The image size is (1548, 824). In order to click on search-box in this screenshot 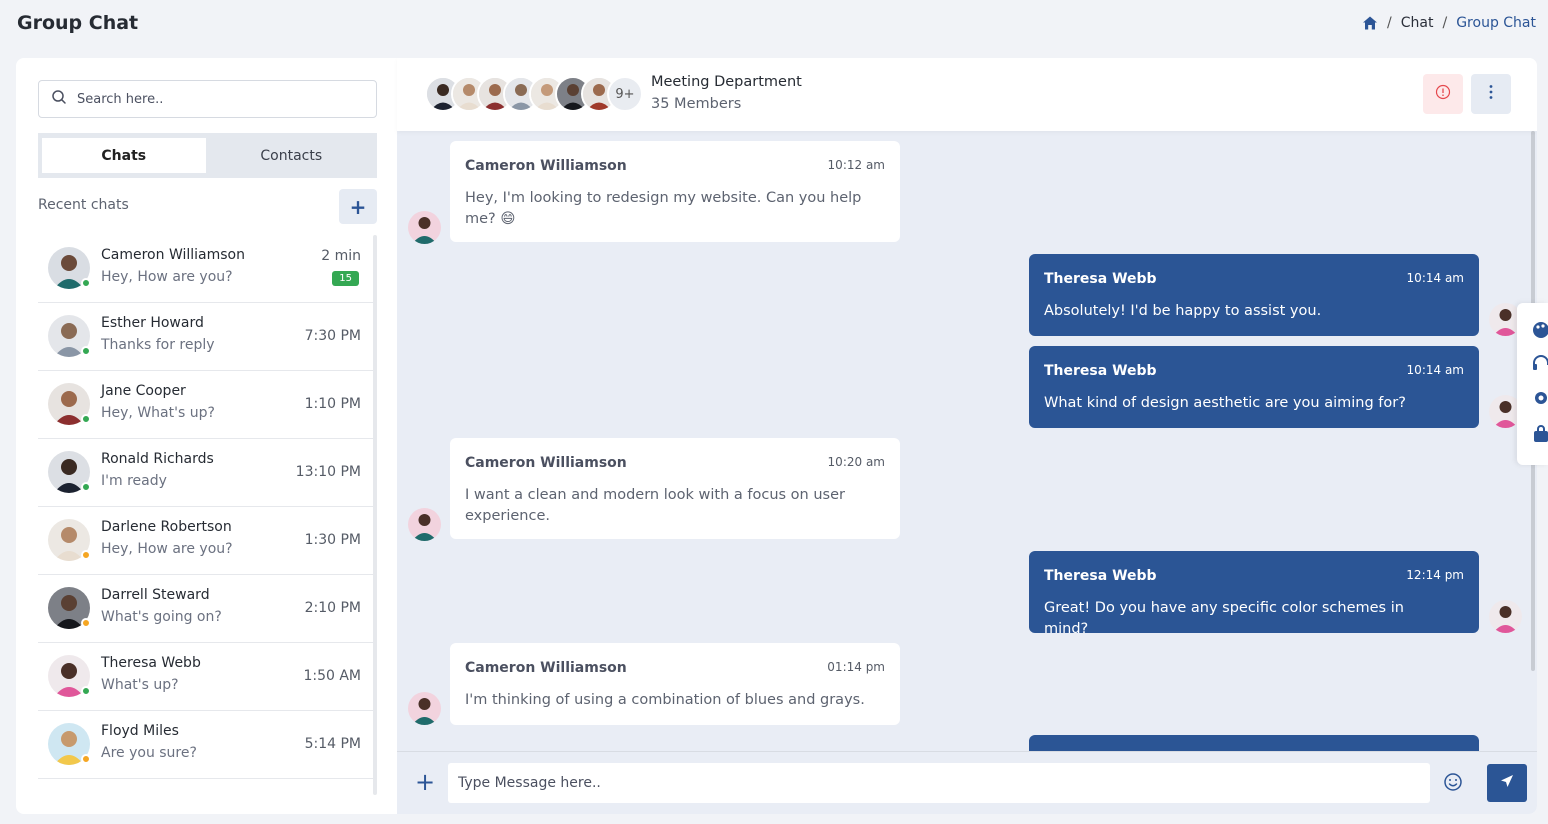, I will do `click(207, 99)`.